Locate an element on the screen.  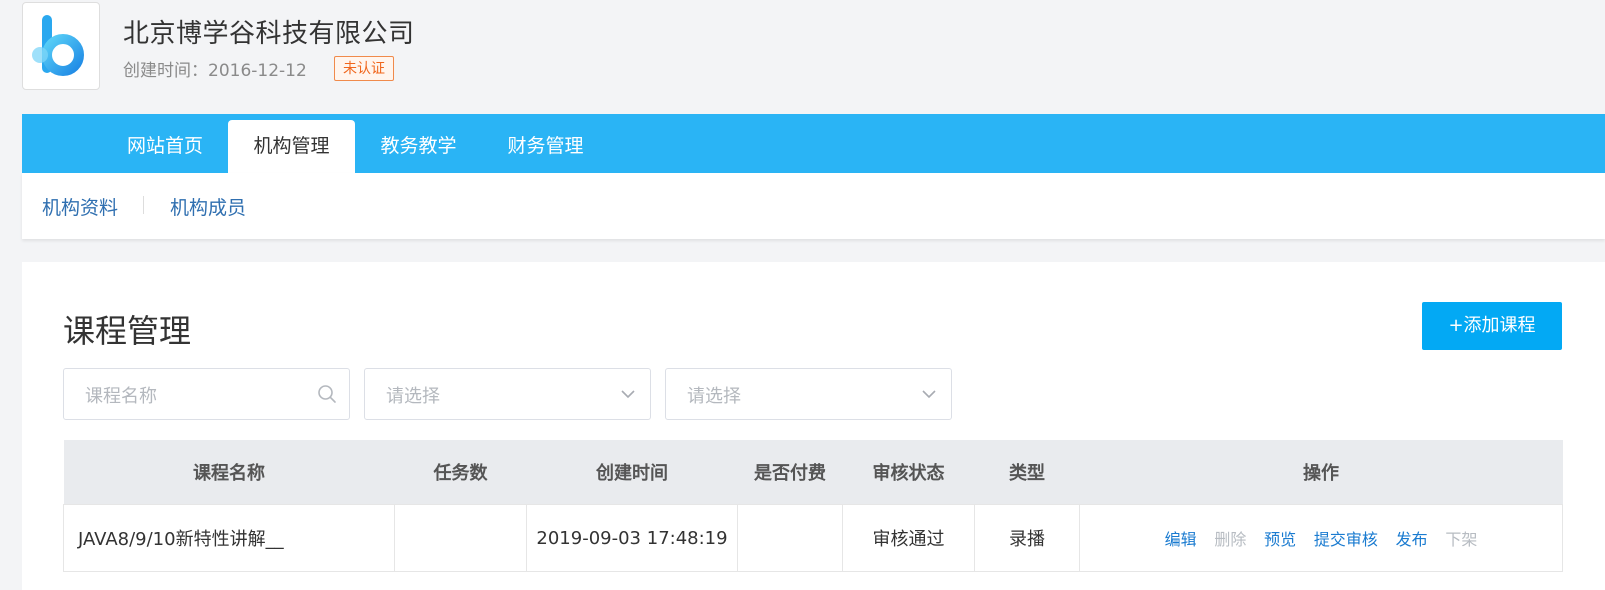
created-value: 2016-12-12 is located at coordinates (257, 71).